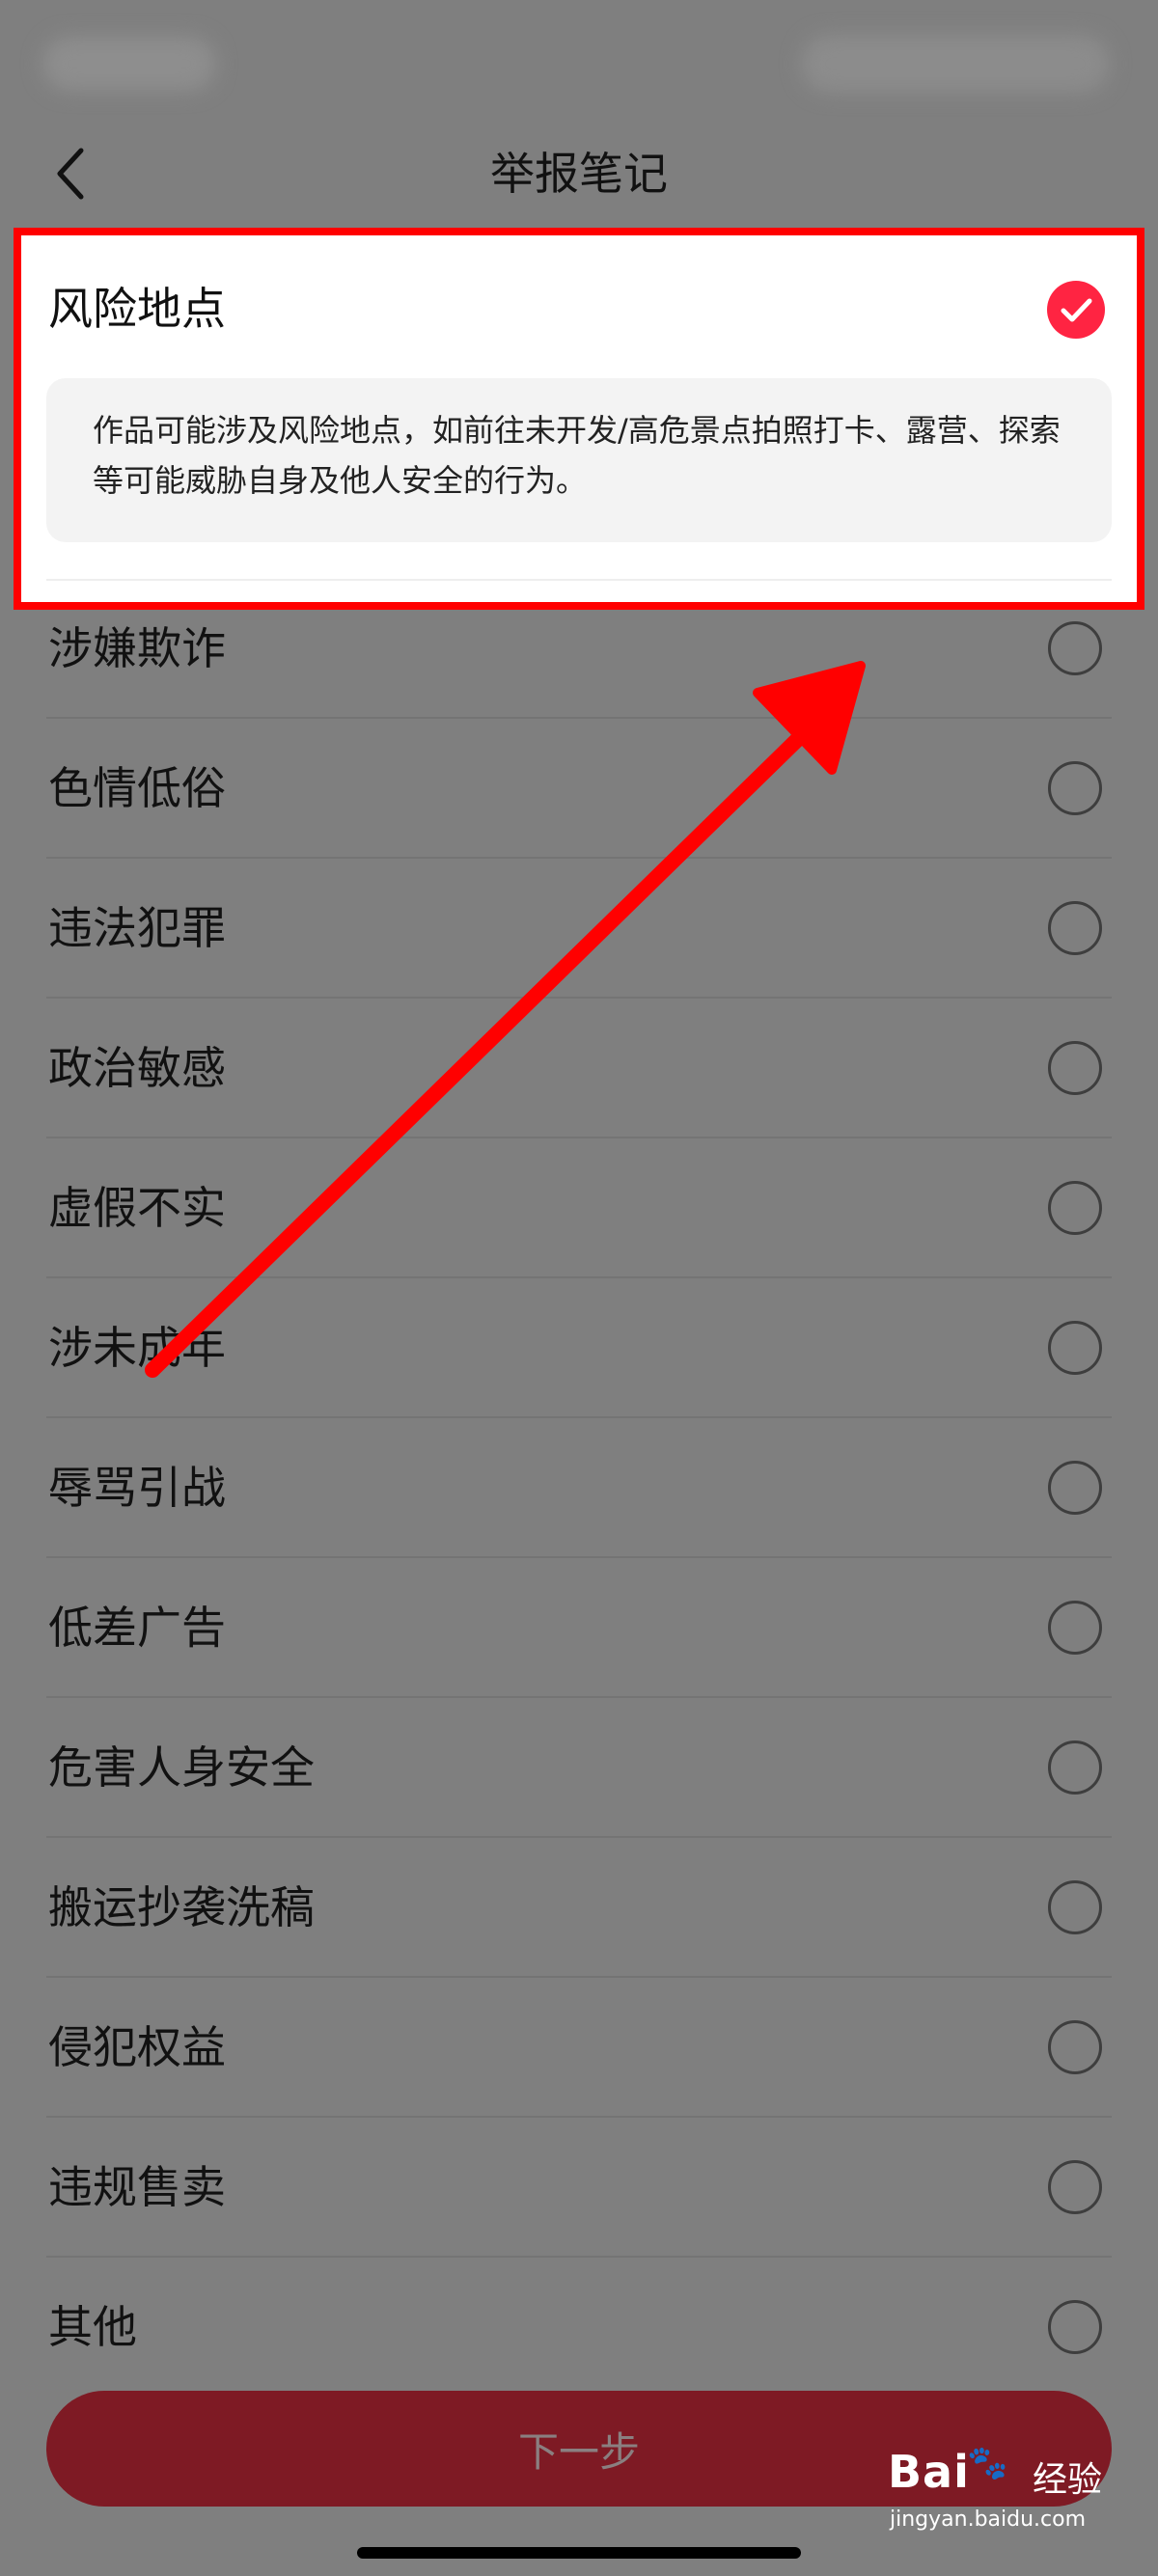 This screenshot has height=2576, width=1158. I want to click on option-row: 搬运抄袭洗稿, so click(579, 1908).